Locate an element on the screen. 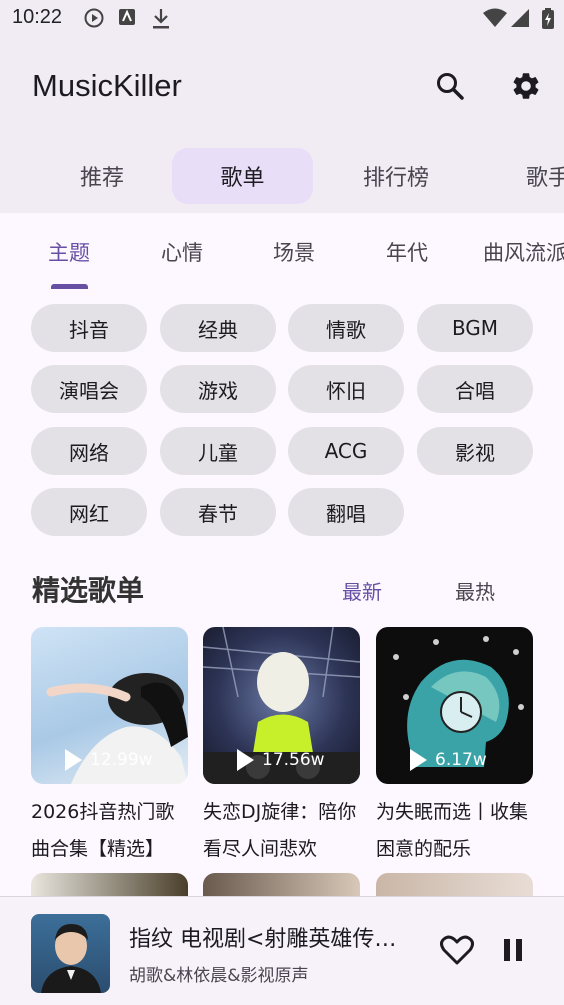 This screenshot has height=1005, width=564. heart-icon is located at coordinates (457, 952).